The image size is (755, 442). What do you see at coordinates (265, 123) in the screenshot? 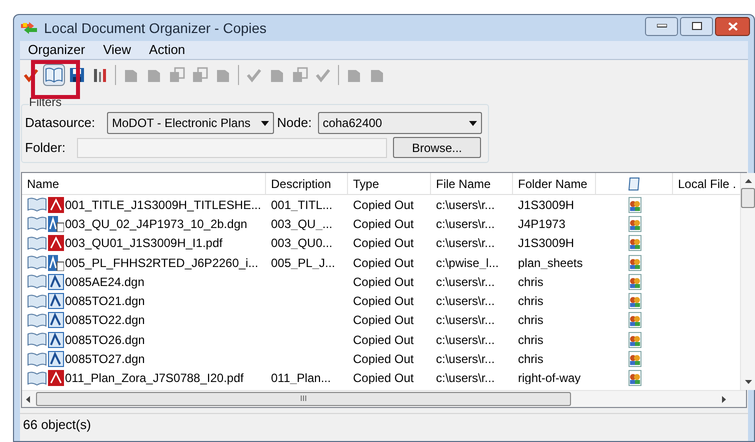
I see `dropdown-arrow-icon` at bounding box center [265, 123].